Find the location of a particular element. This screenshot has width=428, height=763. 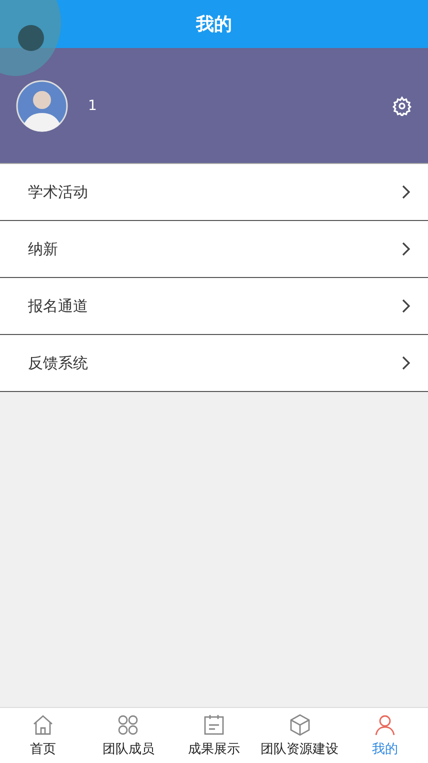

cube-icon is located at coordinates (300, 725).